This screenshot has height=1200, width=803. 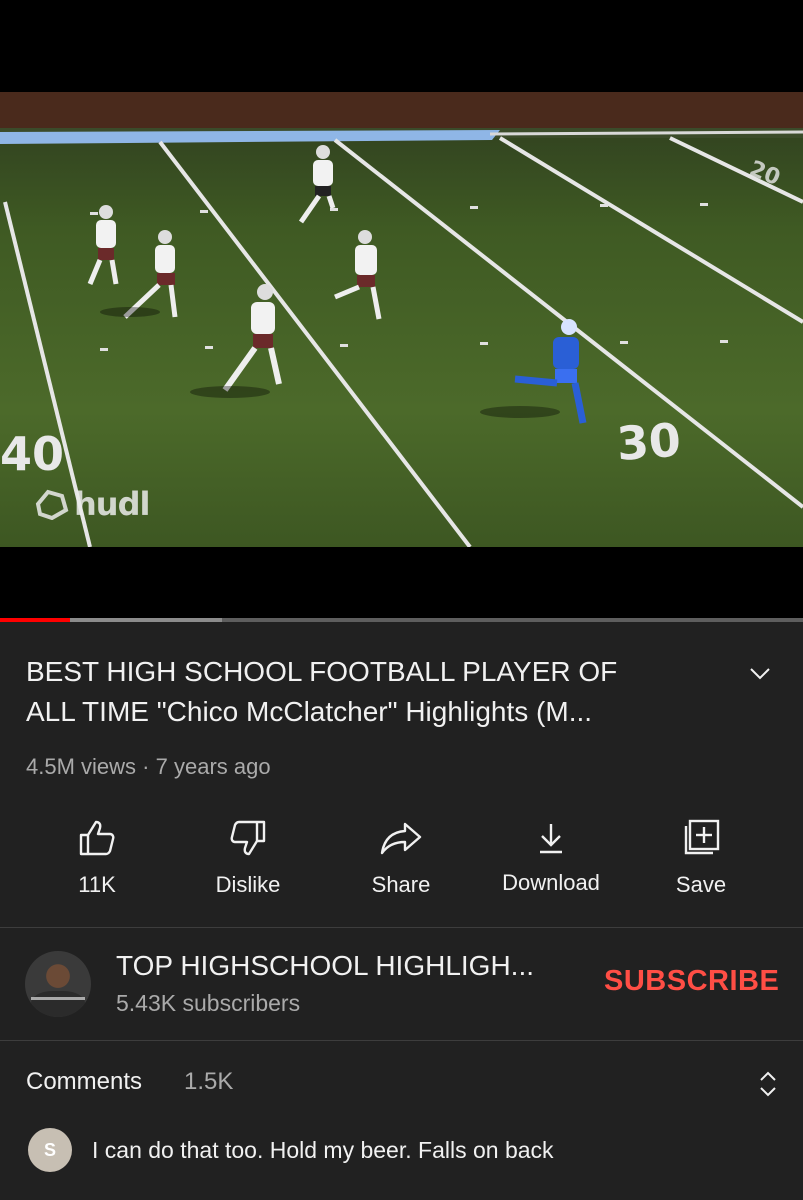 I want to click on avatar-caption-strip, so click(x=58, y=998).